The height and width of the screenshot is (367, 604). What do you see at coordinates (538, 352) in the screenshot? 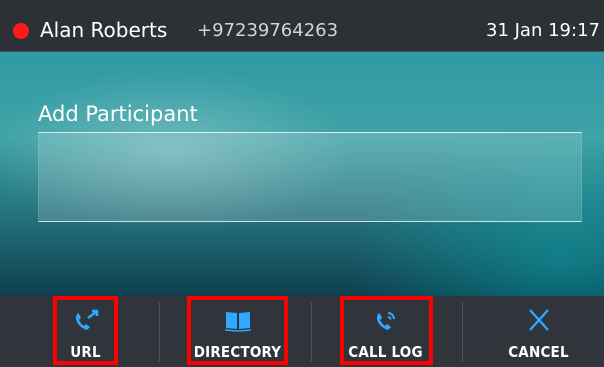
I see `cancel-softkey-label: CANCEL` at bounding box center [538, 352].